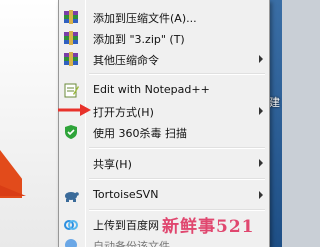 Image resolution: width=320 pixels, height=247 pixels. Describe the element at coordinates (126, 225) in the screenshot. I see `menu-item-label: 上传到百度网` at that location.